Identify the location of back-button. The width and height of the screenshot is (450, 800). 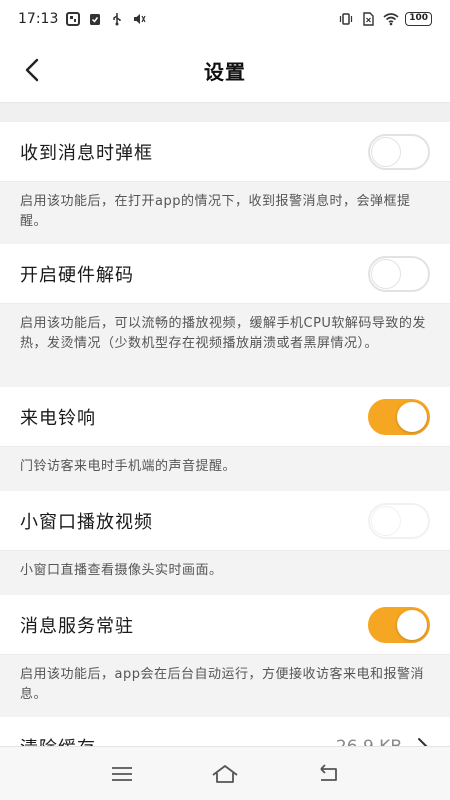
(32, 70).